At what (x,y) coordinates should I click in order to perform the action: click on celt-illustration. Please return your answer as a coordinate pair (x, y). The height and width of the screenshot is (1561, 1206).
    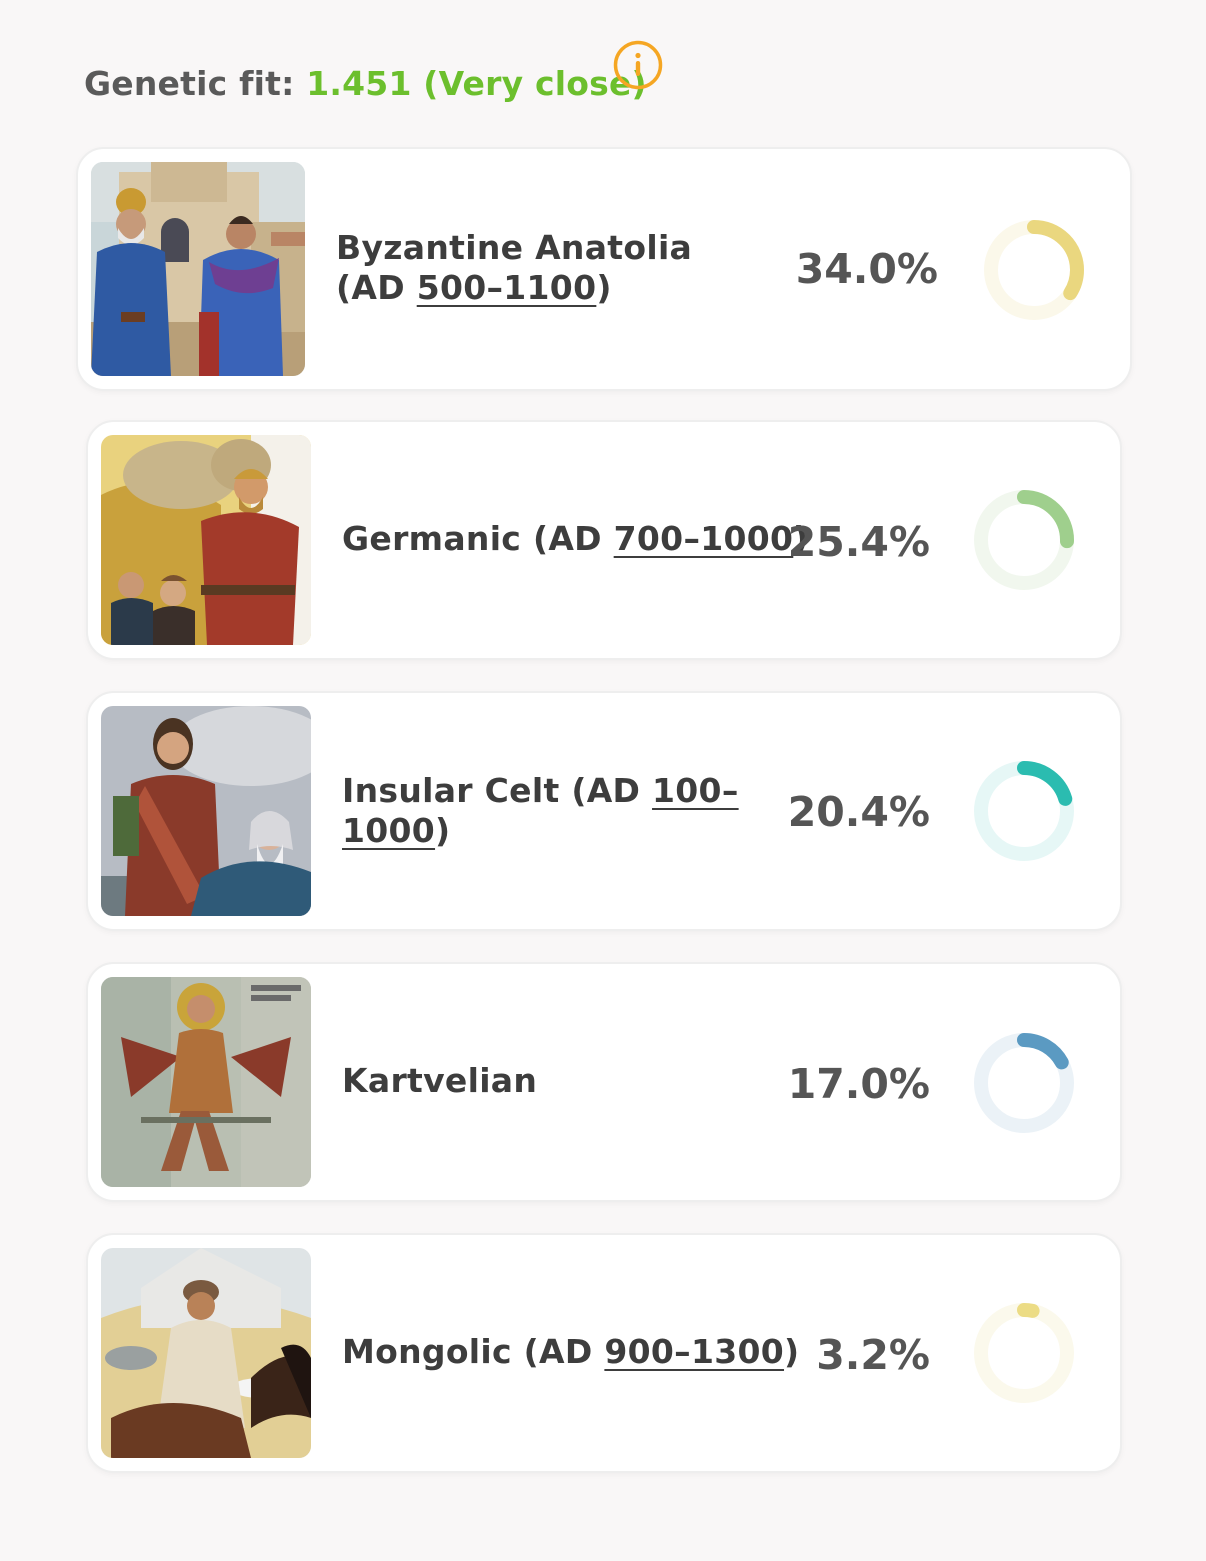
    Looking at the image, I should click on (206, 811).